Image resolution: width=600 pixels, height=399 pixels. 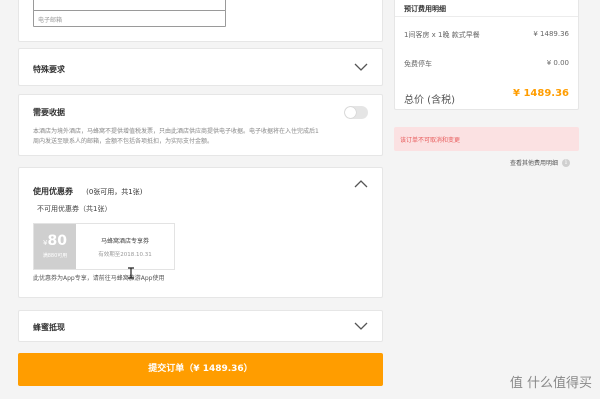 I want to click on total-price: ¥ 1489.36, so click(x=541, y=93).